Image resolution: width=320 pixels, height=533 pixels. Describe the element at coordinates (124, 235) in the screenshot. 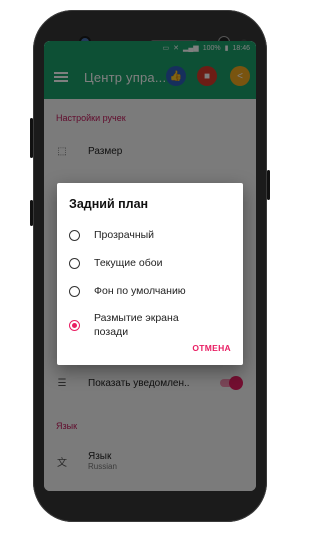

I see `option-label: Прозрачный` at that location.